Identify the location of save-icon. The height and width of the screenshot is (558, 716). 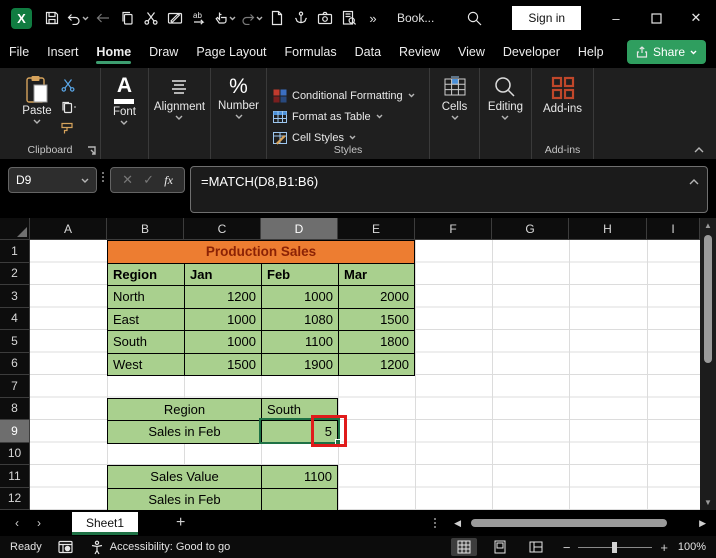
(52, 18).